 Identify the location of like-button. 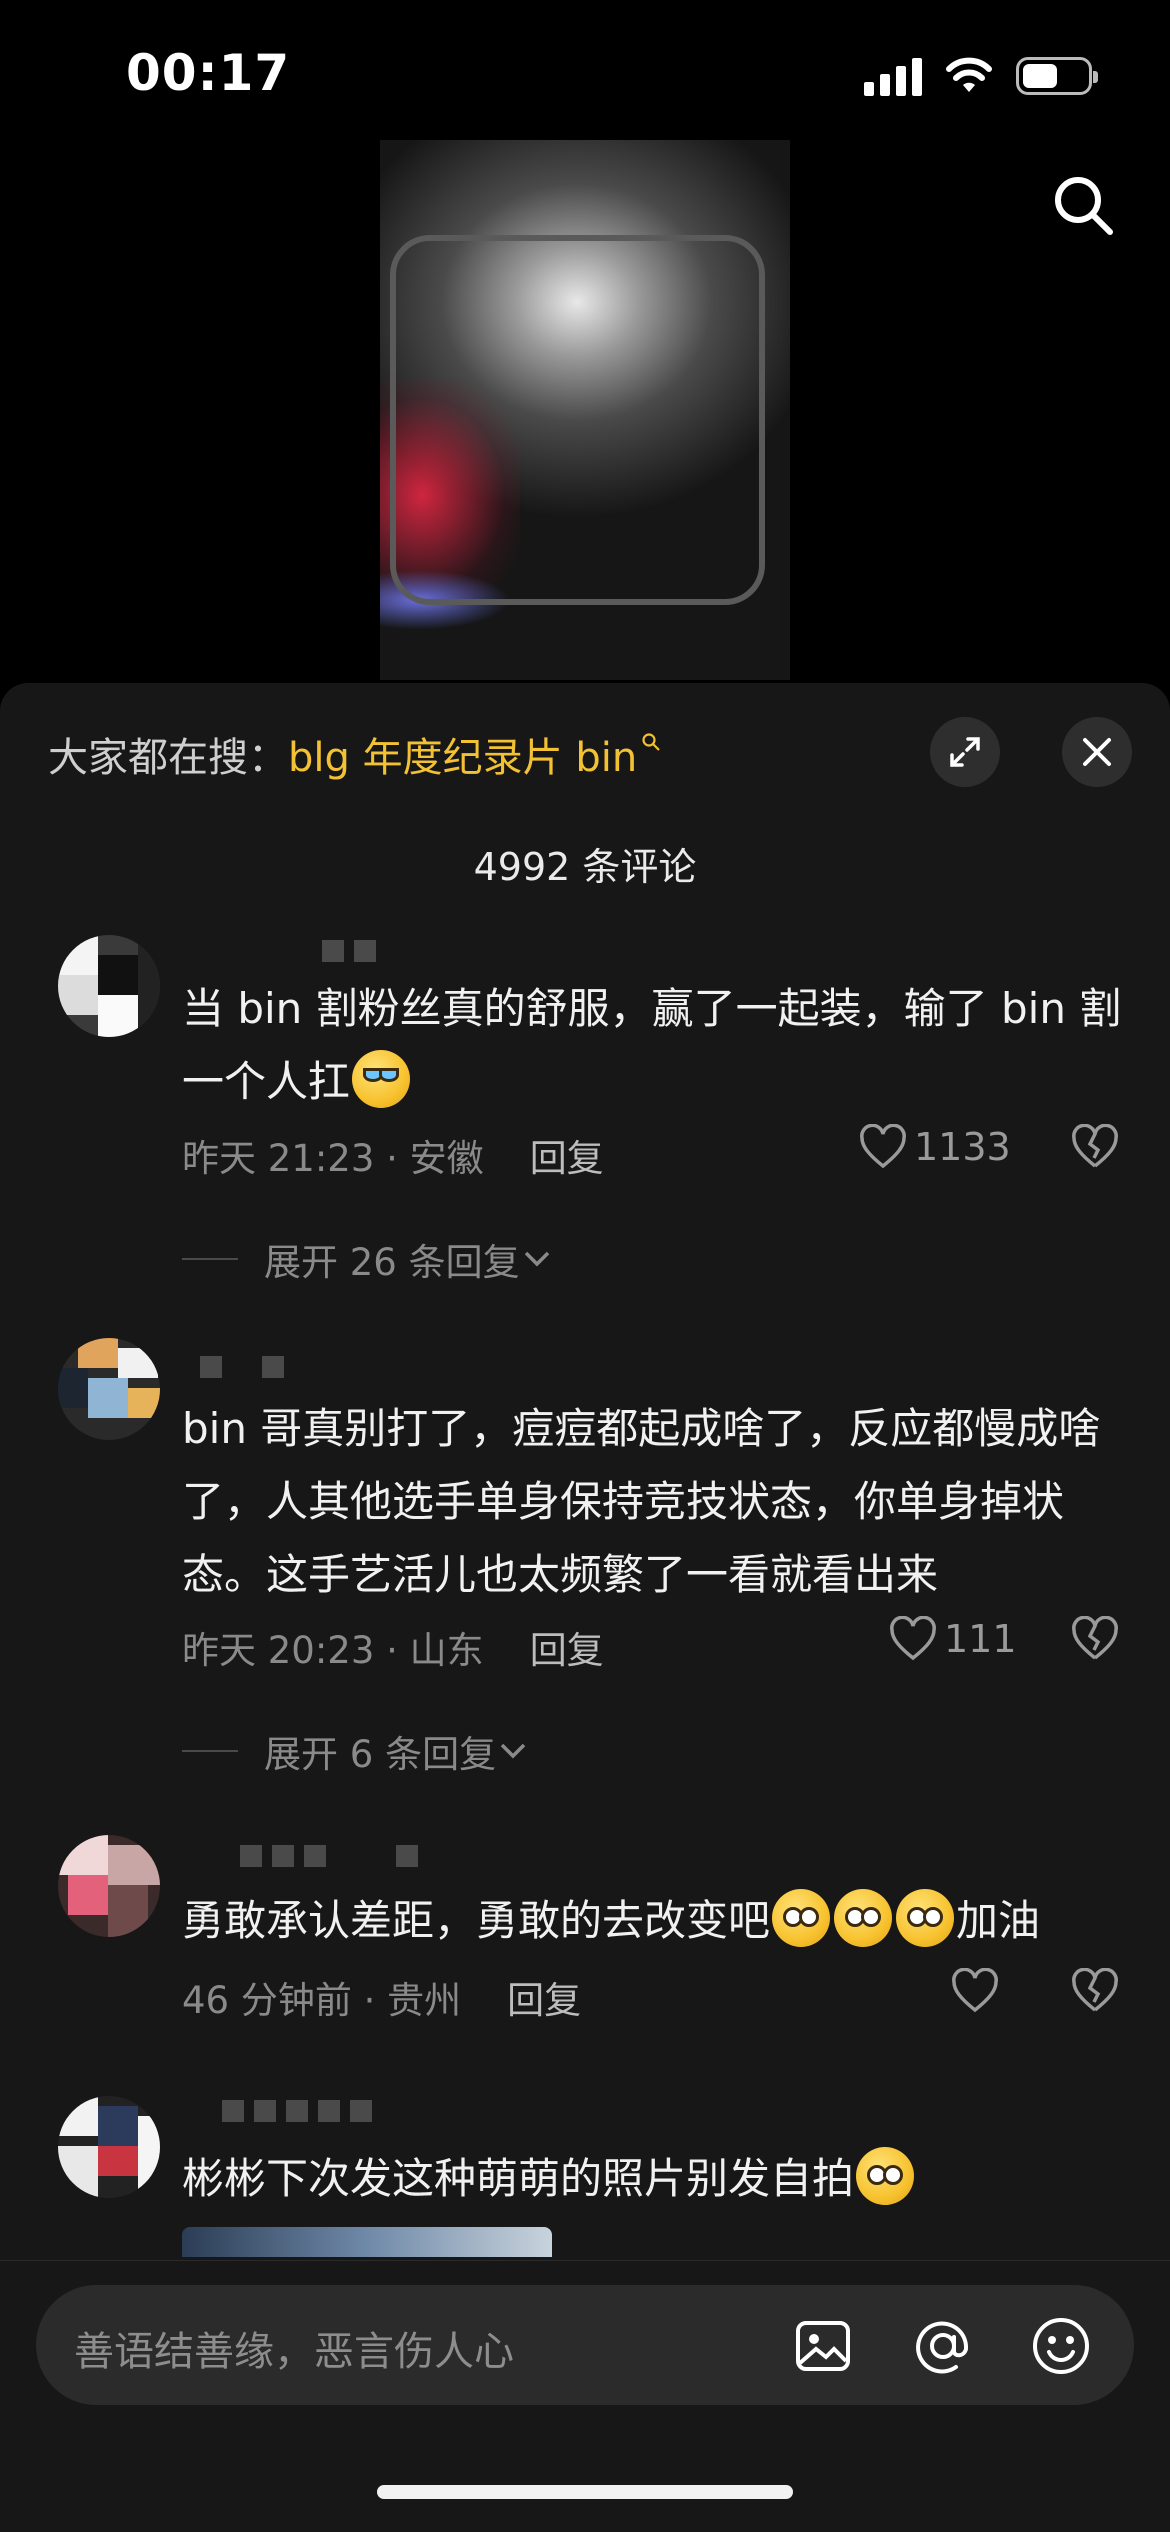
(975, 1991).